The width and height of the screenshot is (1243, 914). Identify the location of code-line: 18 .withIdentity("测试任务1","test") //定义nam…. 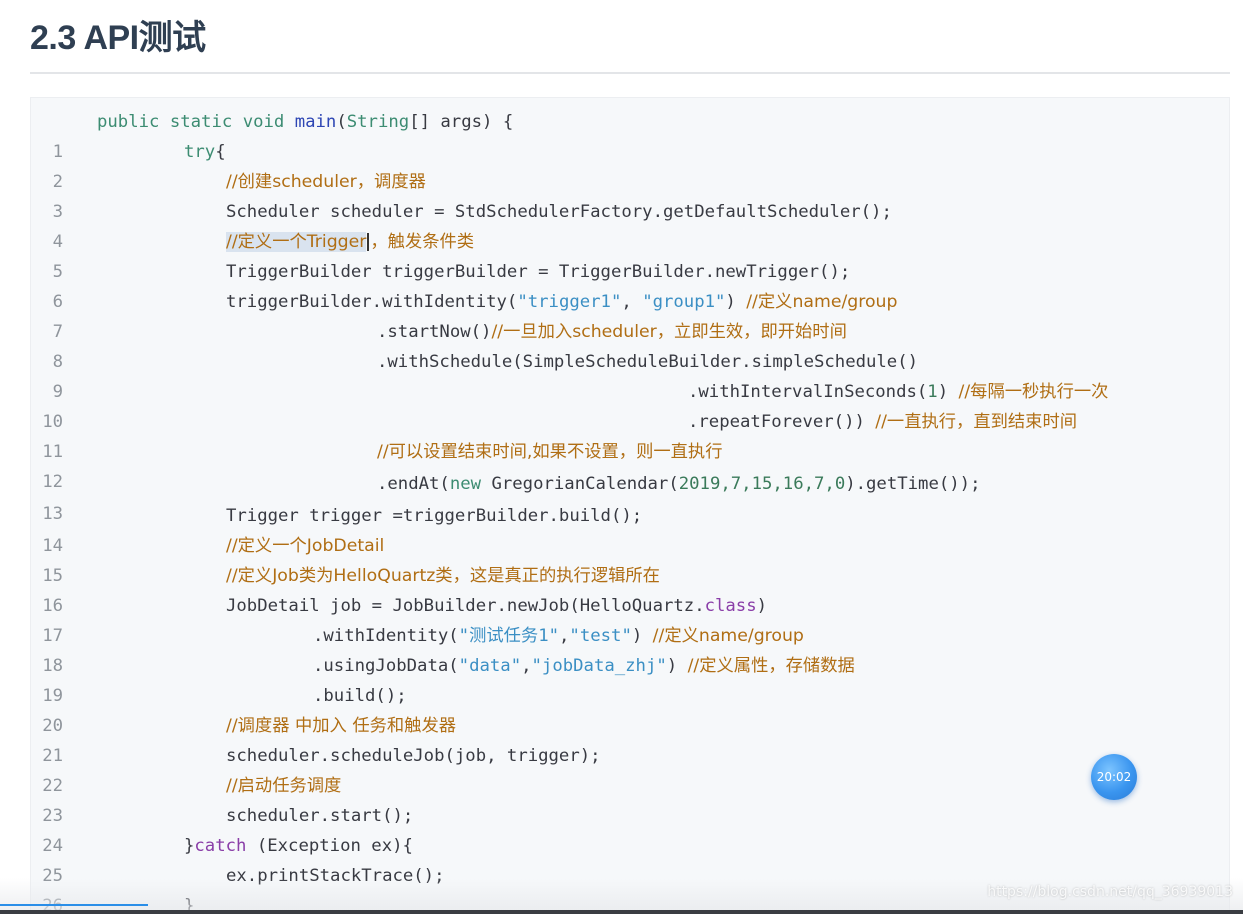
(630, 648).